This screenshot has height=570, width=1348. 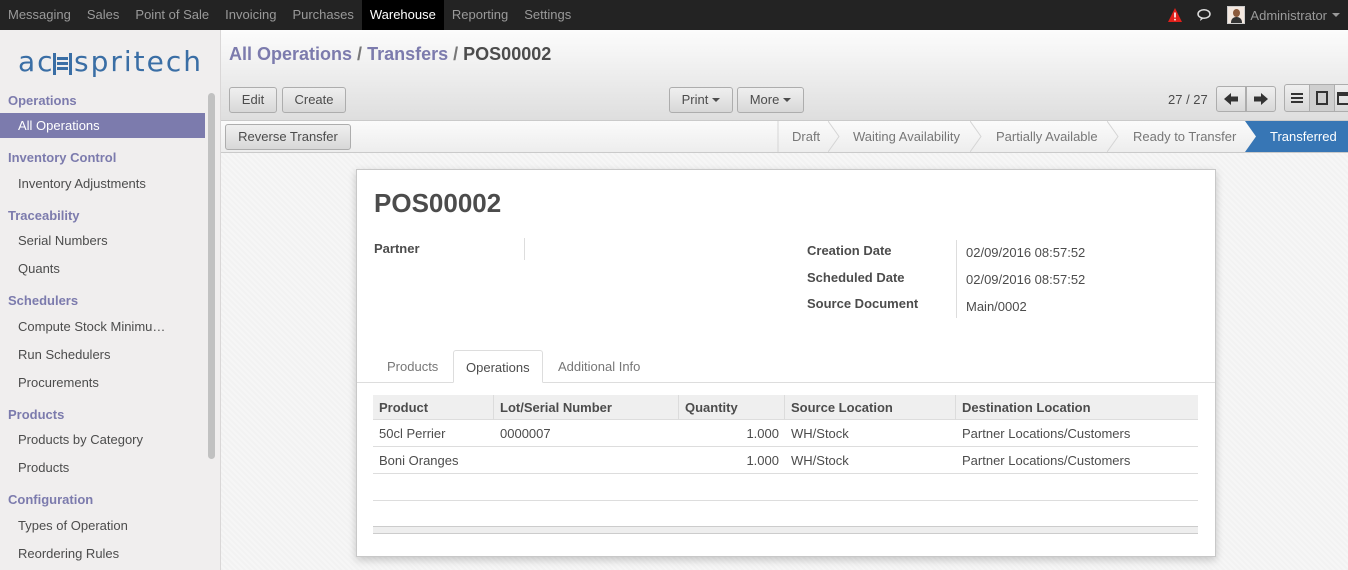 What do you see at coordinates (1302, 136) in the screenshot?
I see `stage-transferred: Transferred` at bounding box center [1302, 136].